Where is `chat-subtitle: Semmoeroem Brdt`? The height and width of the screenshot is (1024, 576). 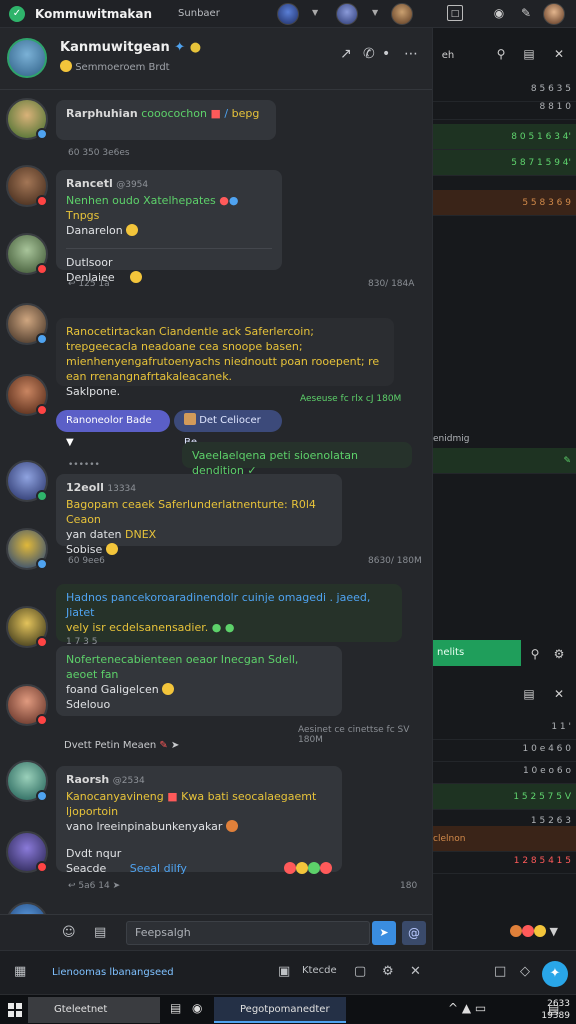
chat-subtitle: Semmoeroem Brdt is located at coordinates (115, 66).